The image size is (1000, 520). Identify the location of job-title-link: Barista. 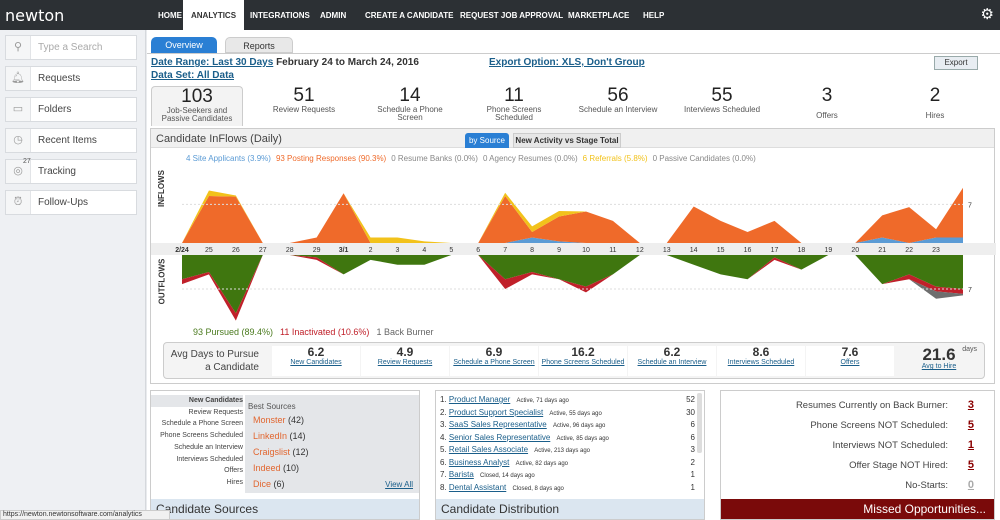
(461, 474).